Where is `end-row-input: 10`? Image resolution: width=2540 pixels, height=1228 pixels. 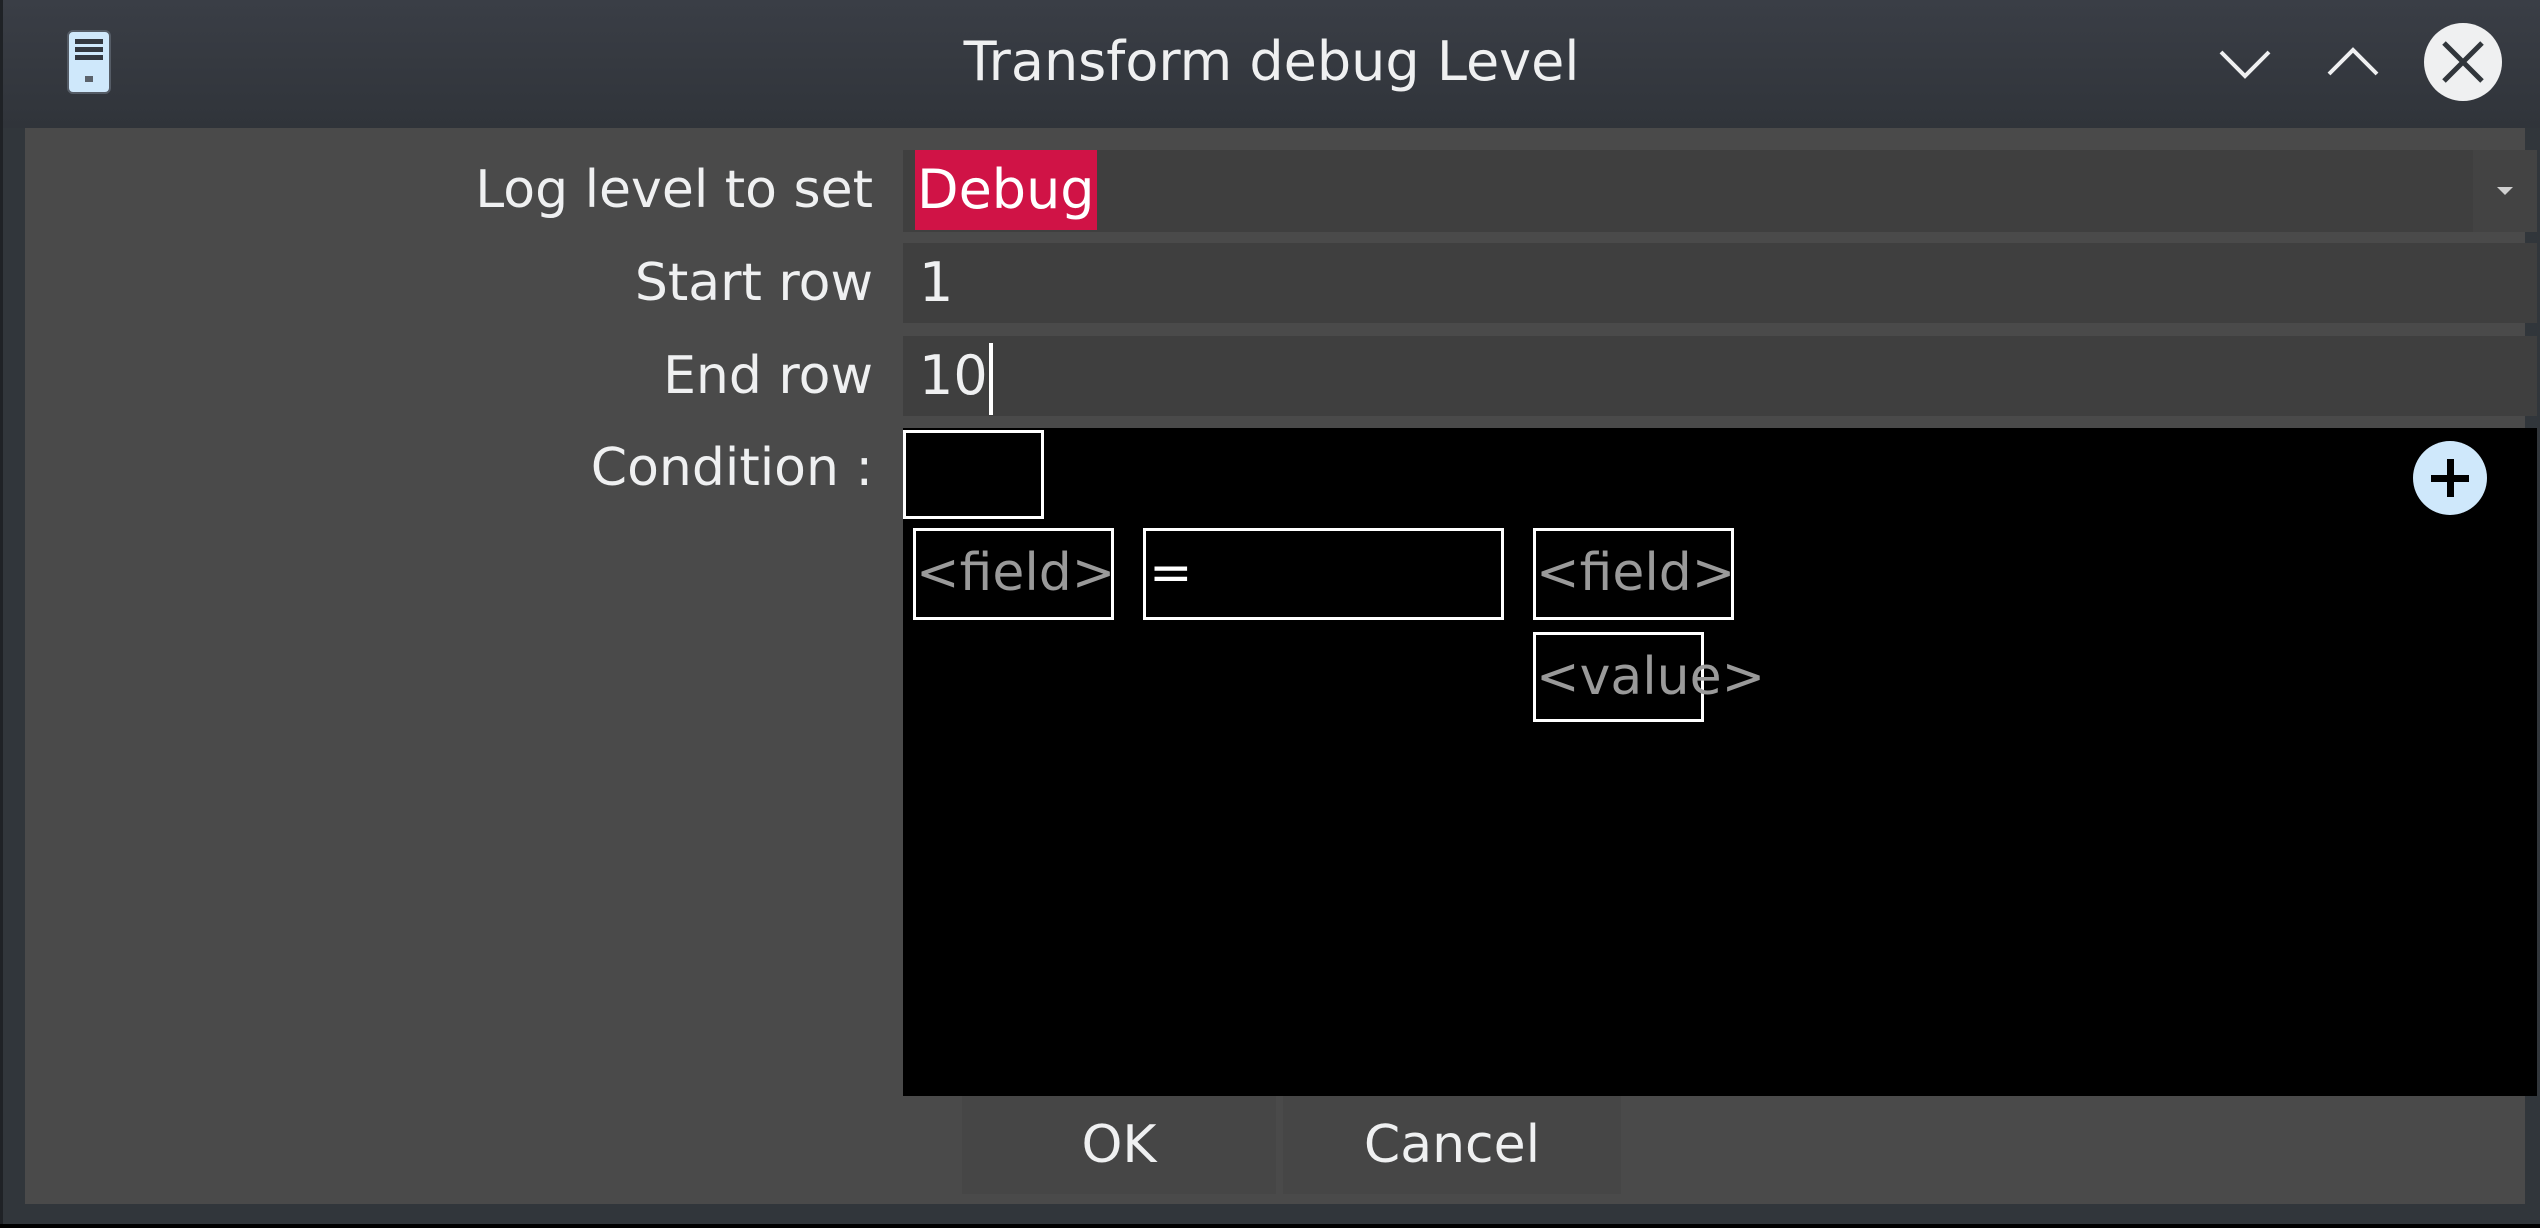 end-row-input: 10 is located at coordinates (1720, 376).